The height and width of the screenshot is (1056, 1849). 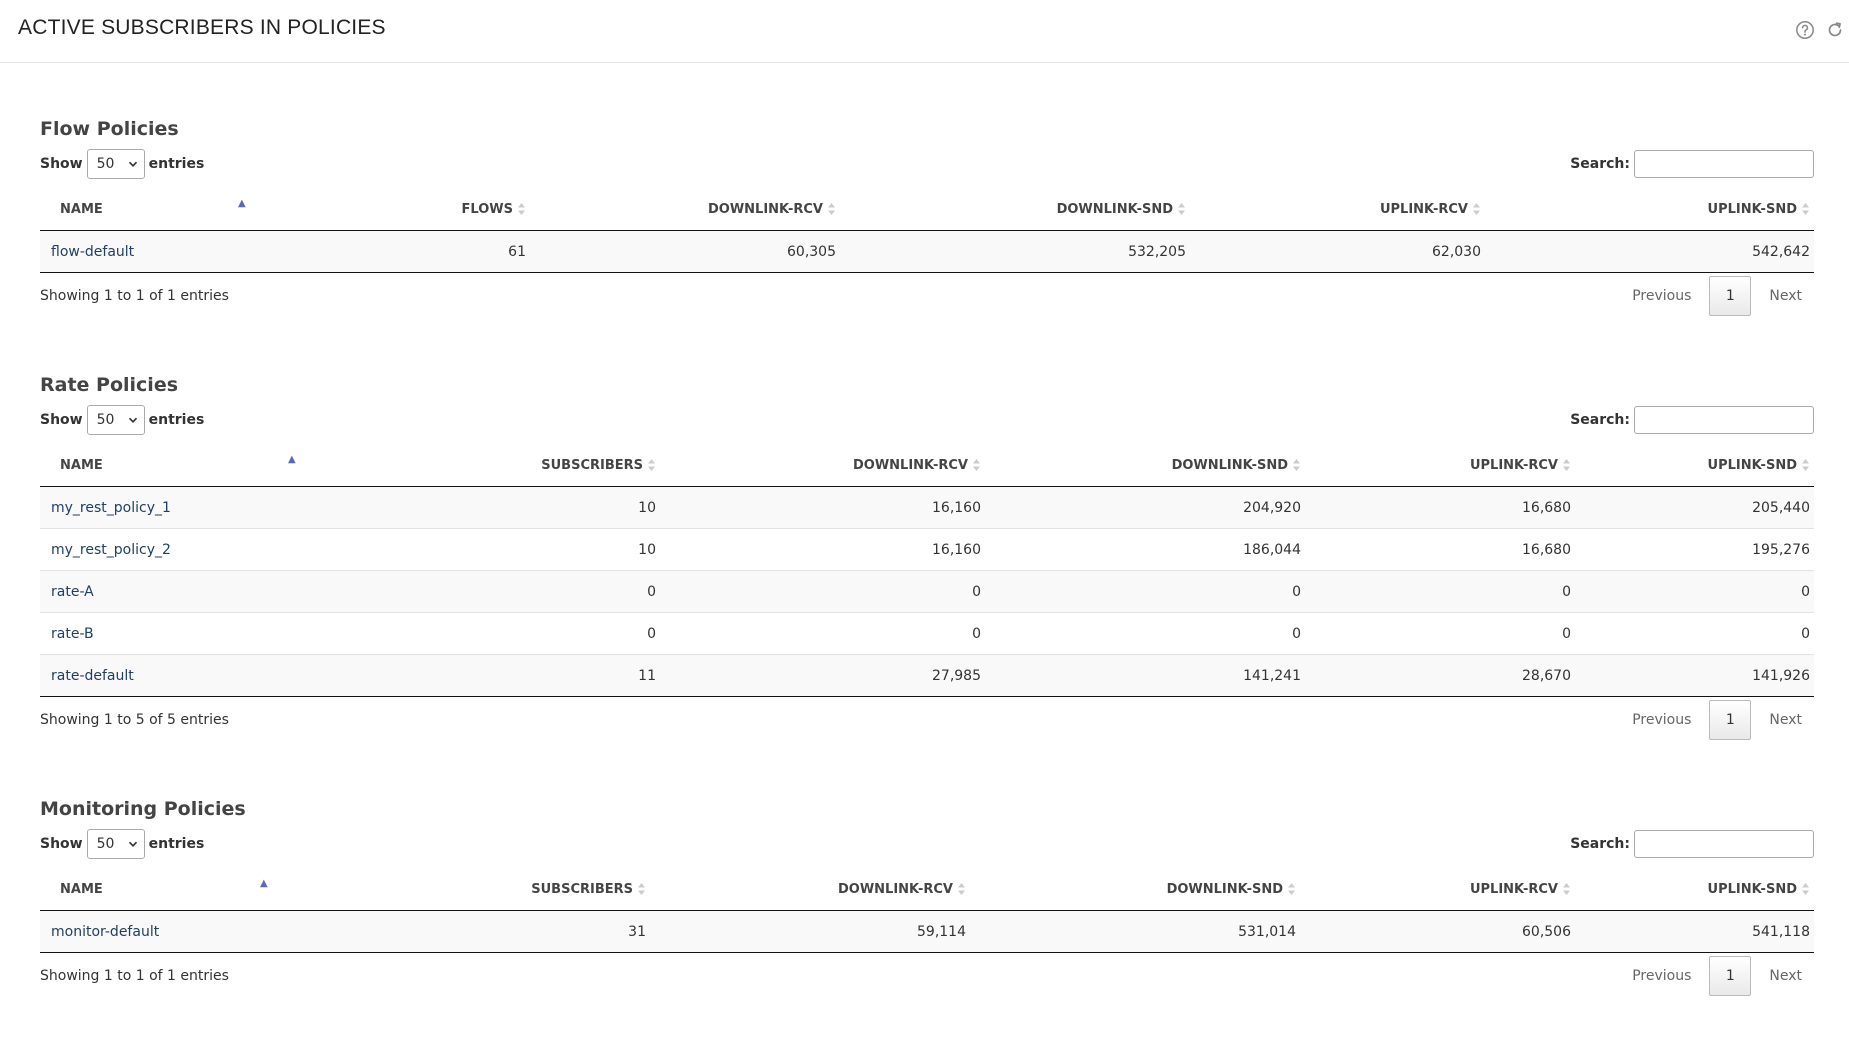 I want to click on help-icon, so click(x=1805, y=30).